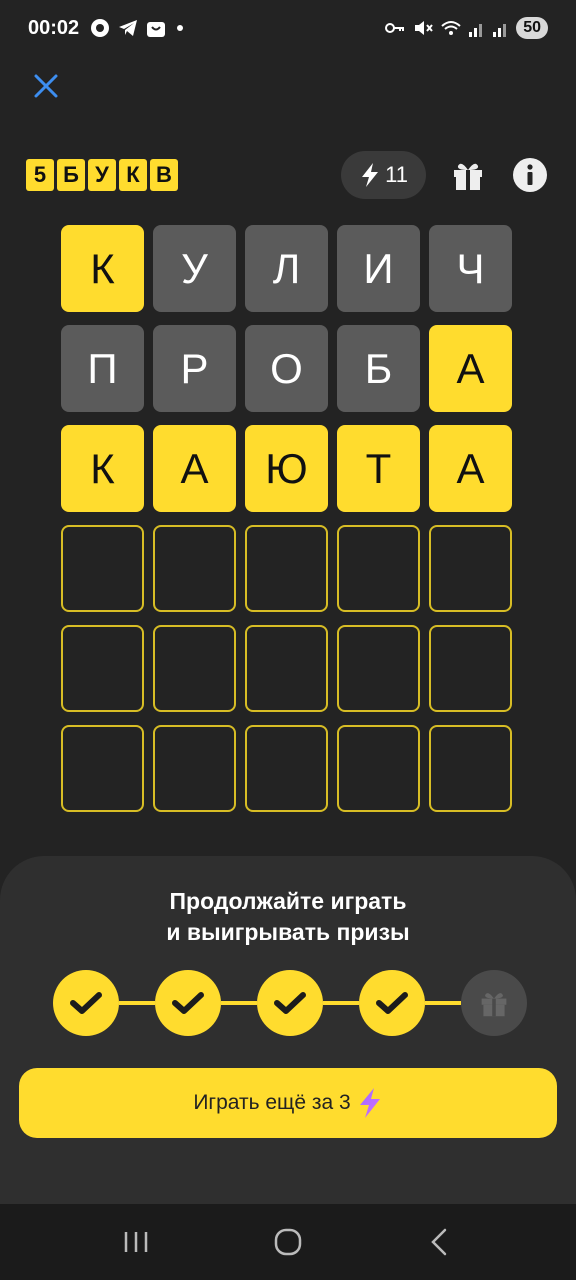 This screenshot has width=576, height=1280. I want to click on home-icon, so click(288, 1242).